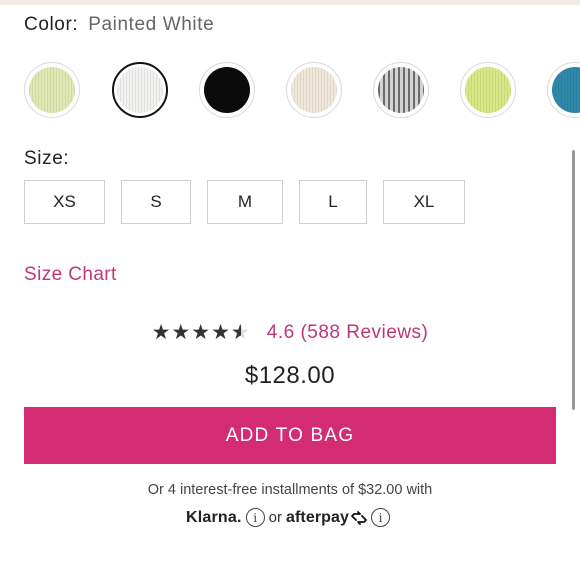 The image size is (580, 580). I want to click on star-rating-icon: ★★★★★, so click(201, 332).